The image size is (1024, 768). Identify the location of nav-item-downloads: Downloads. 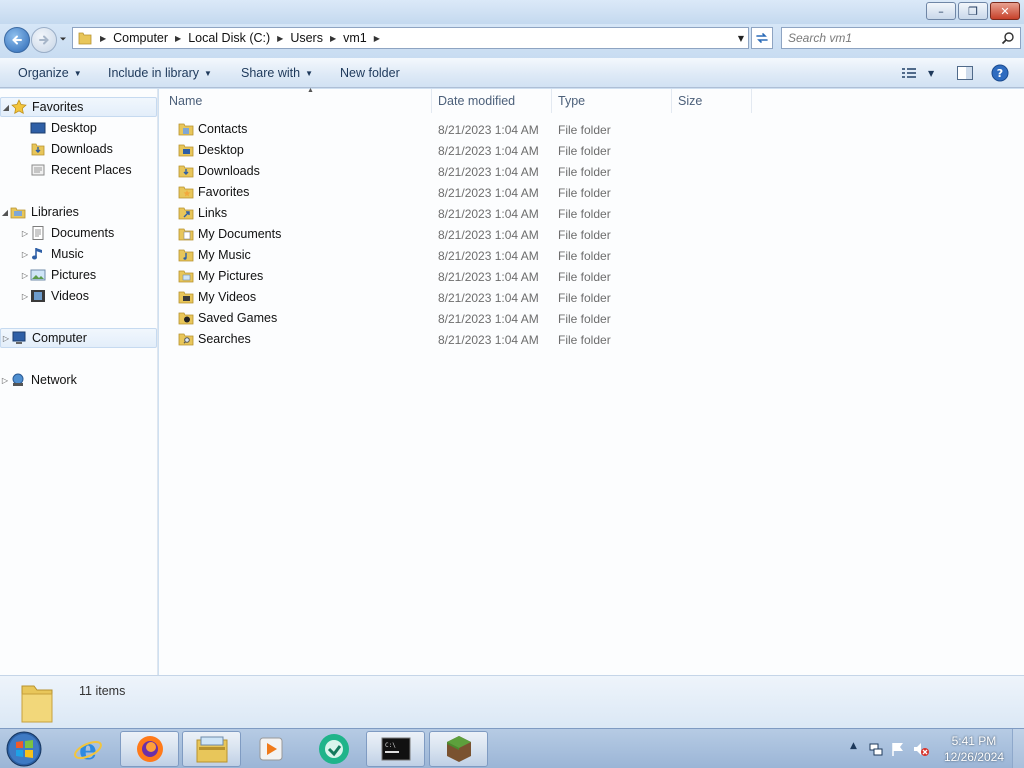
(78, 149).